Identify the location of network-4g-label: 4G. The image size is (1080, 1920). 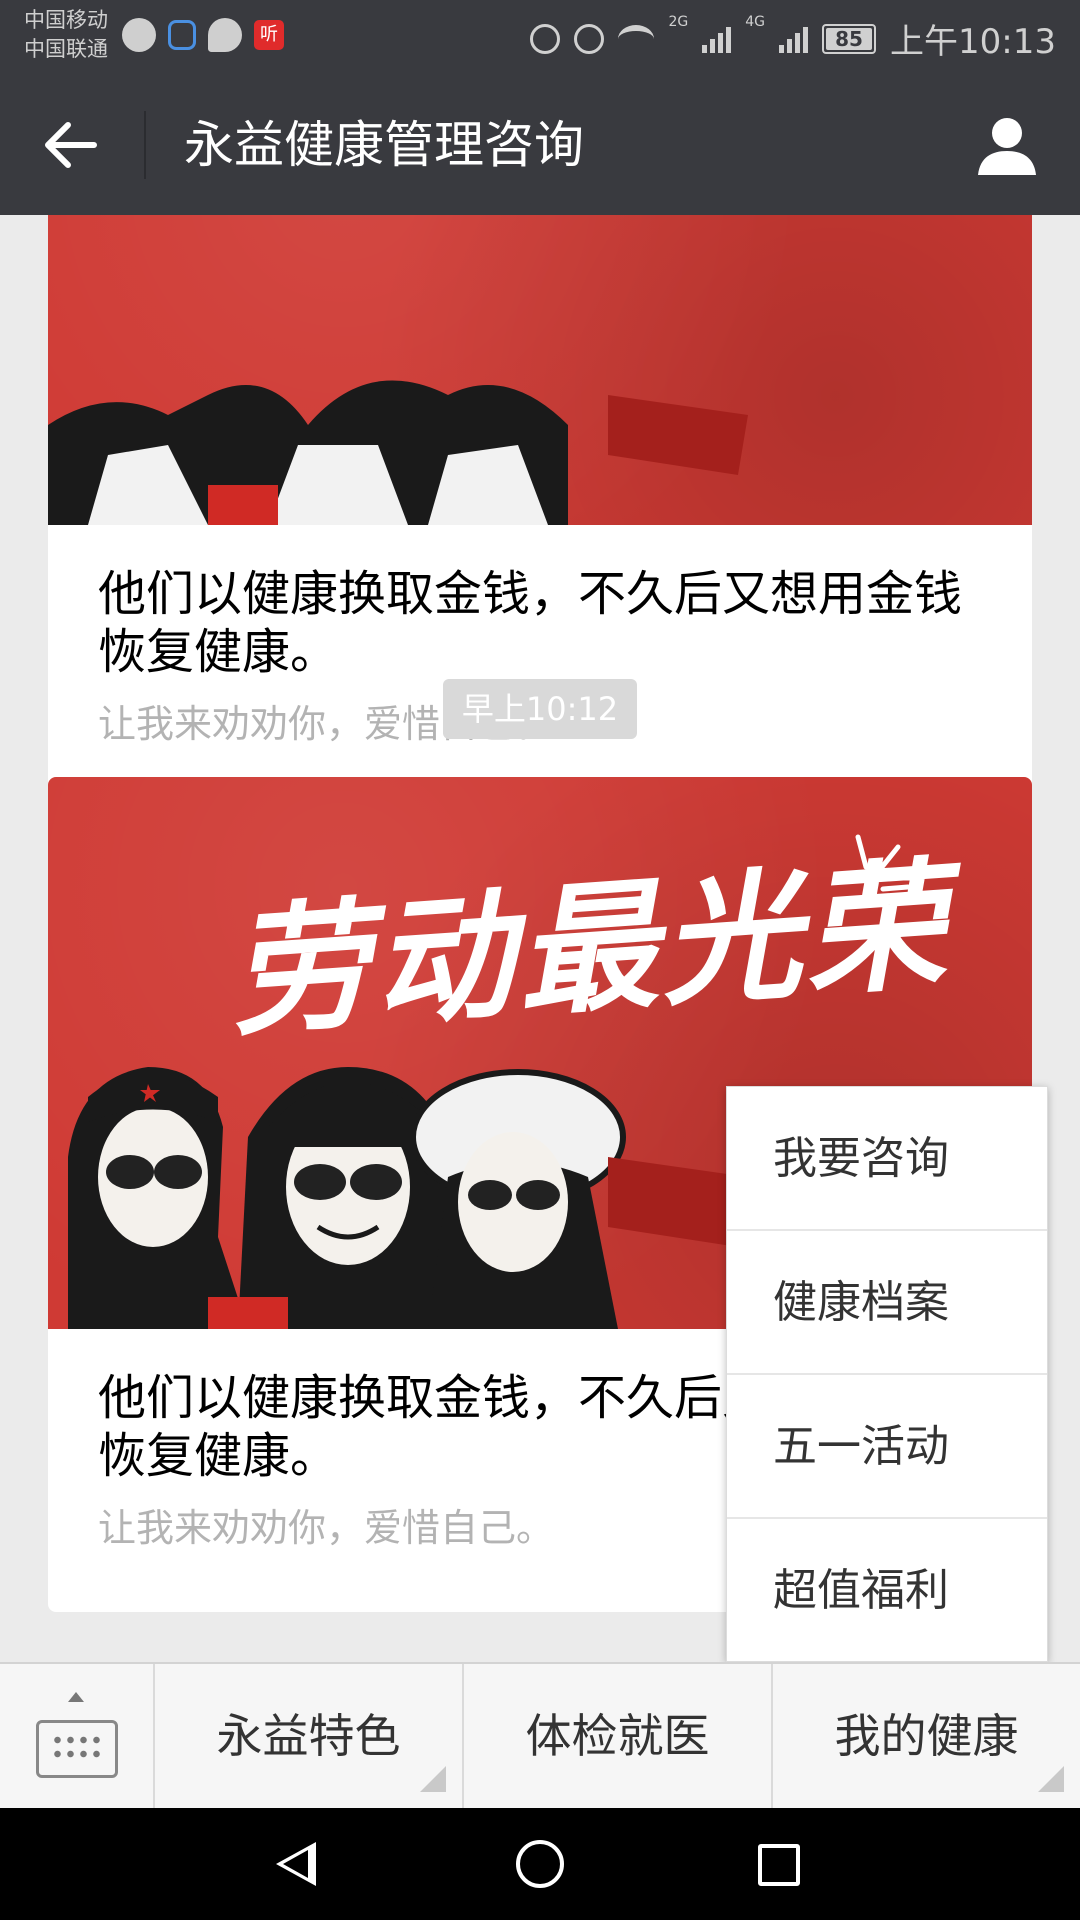
(755, 22).